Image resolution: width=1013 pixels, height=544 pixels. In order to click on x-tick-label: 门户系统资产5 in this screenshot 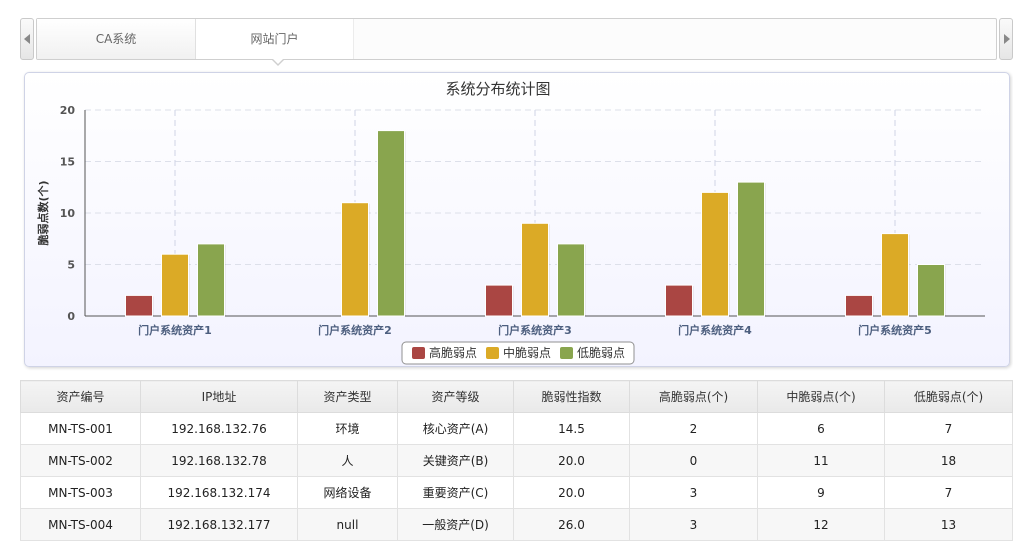, I will do `click(895, 330)`.